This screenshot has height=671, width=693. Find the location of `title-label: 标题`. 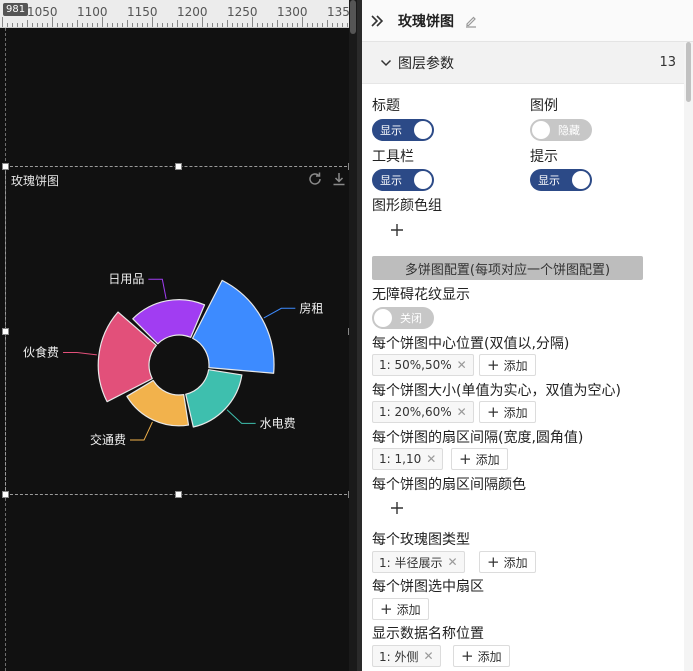

title-label: 标题 is located at coordinates (386, 106).